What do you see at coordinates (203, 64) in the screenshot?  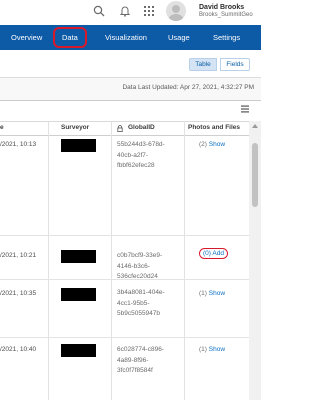 I see `table-view-button: Table` at bounding box center [203, 64].